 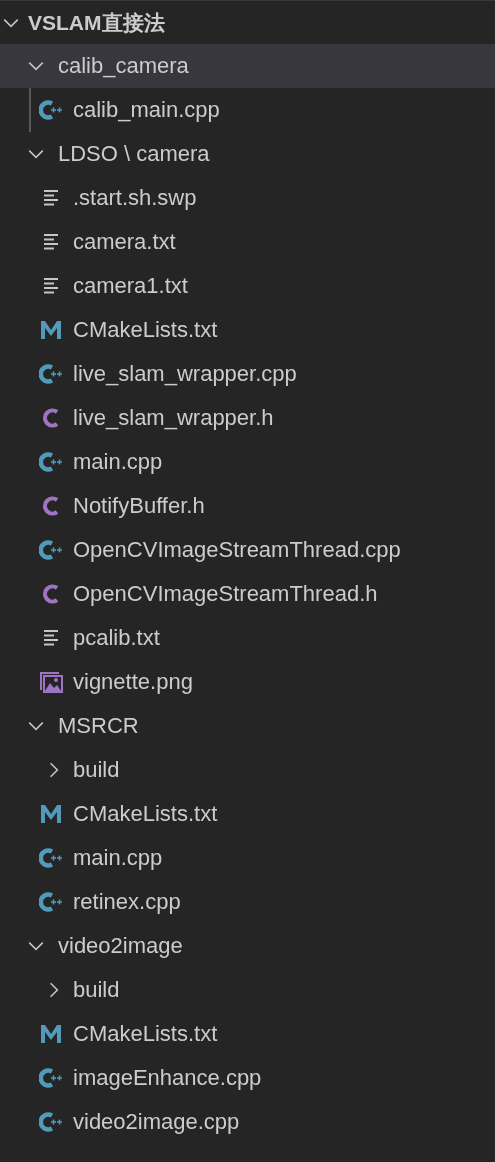 What do you see at coordinates (247, 594) in the screenshot?
I see `file-item: OpenCVImageStreamThread.h` at bounding box center [247, 594].